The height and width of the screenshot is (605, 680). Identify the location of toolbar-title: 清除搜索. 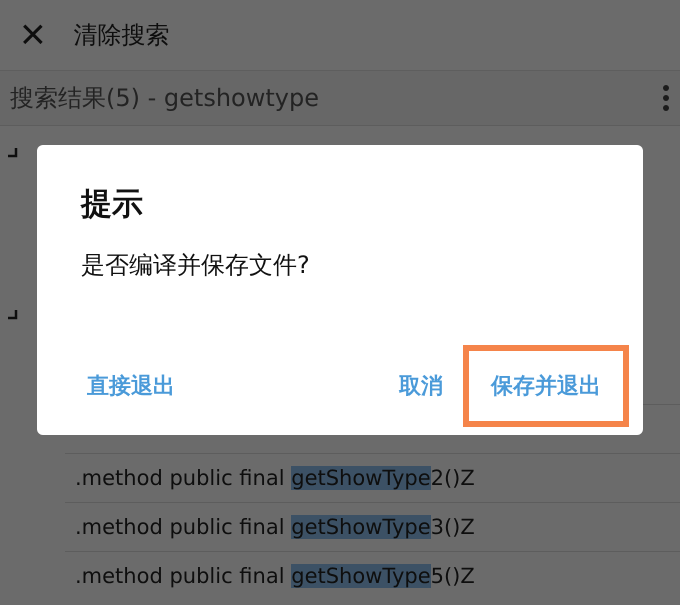
(122, 35).